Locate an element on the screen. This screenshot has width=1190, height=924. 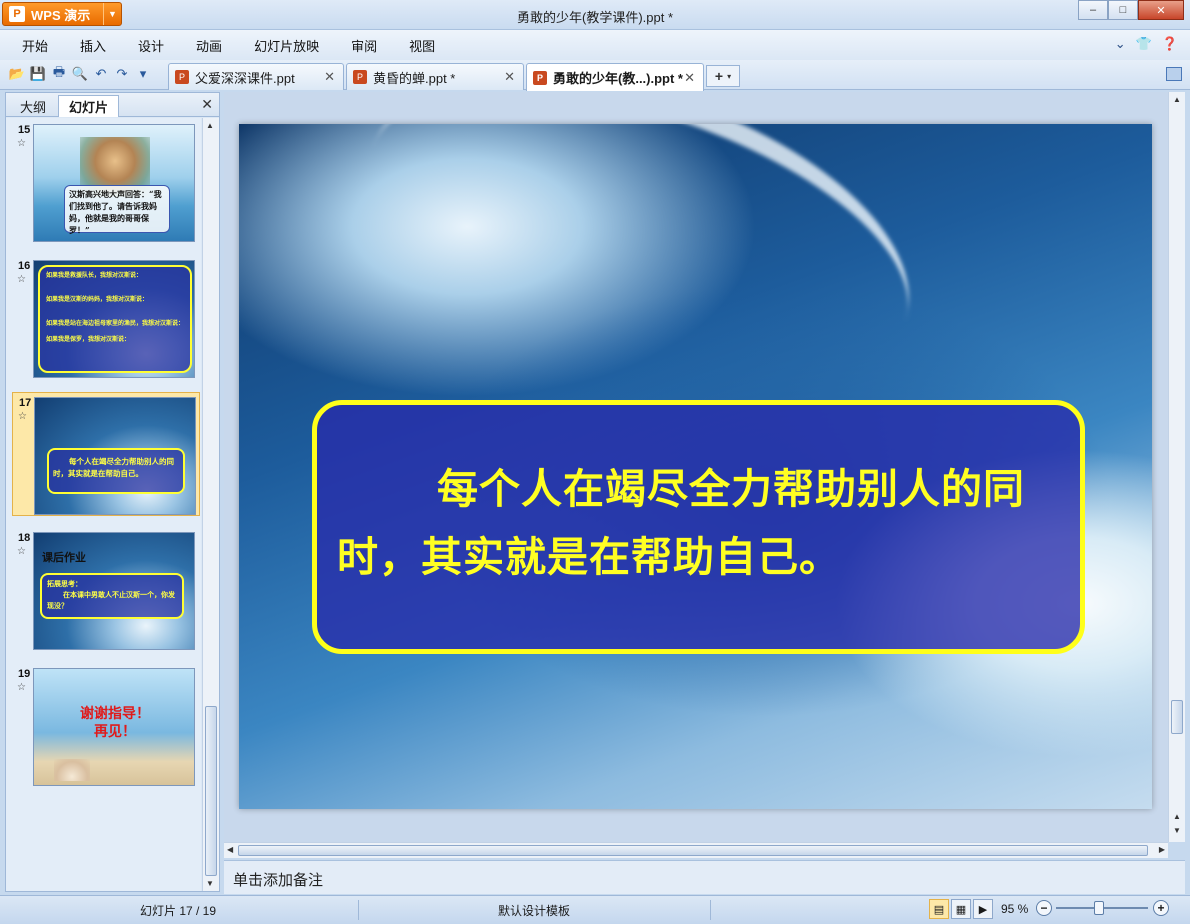
menu-right-icons: ⌄ 👕 ❓ is located at coordinates (1146, 44).